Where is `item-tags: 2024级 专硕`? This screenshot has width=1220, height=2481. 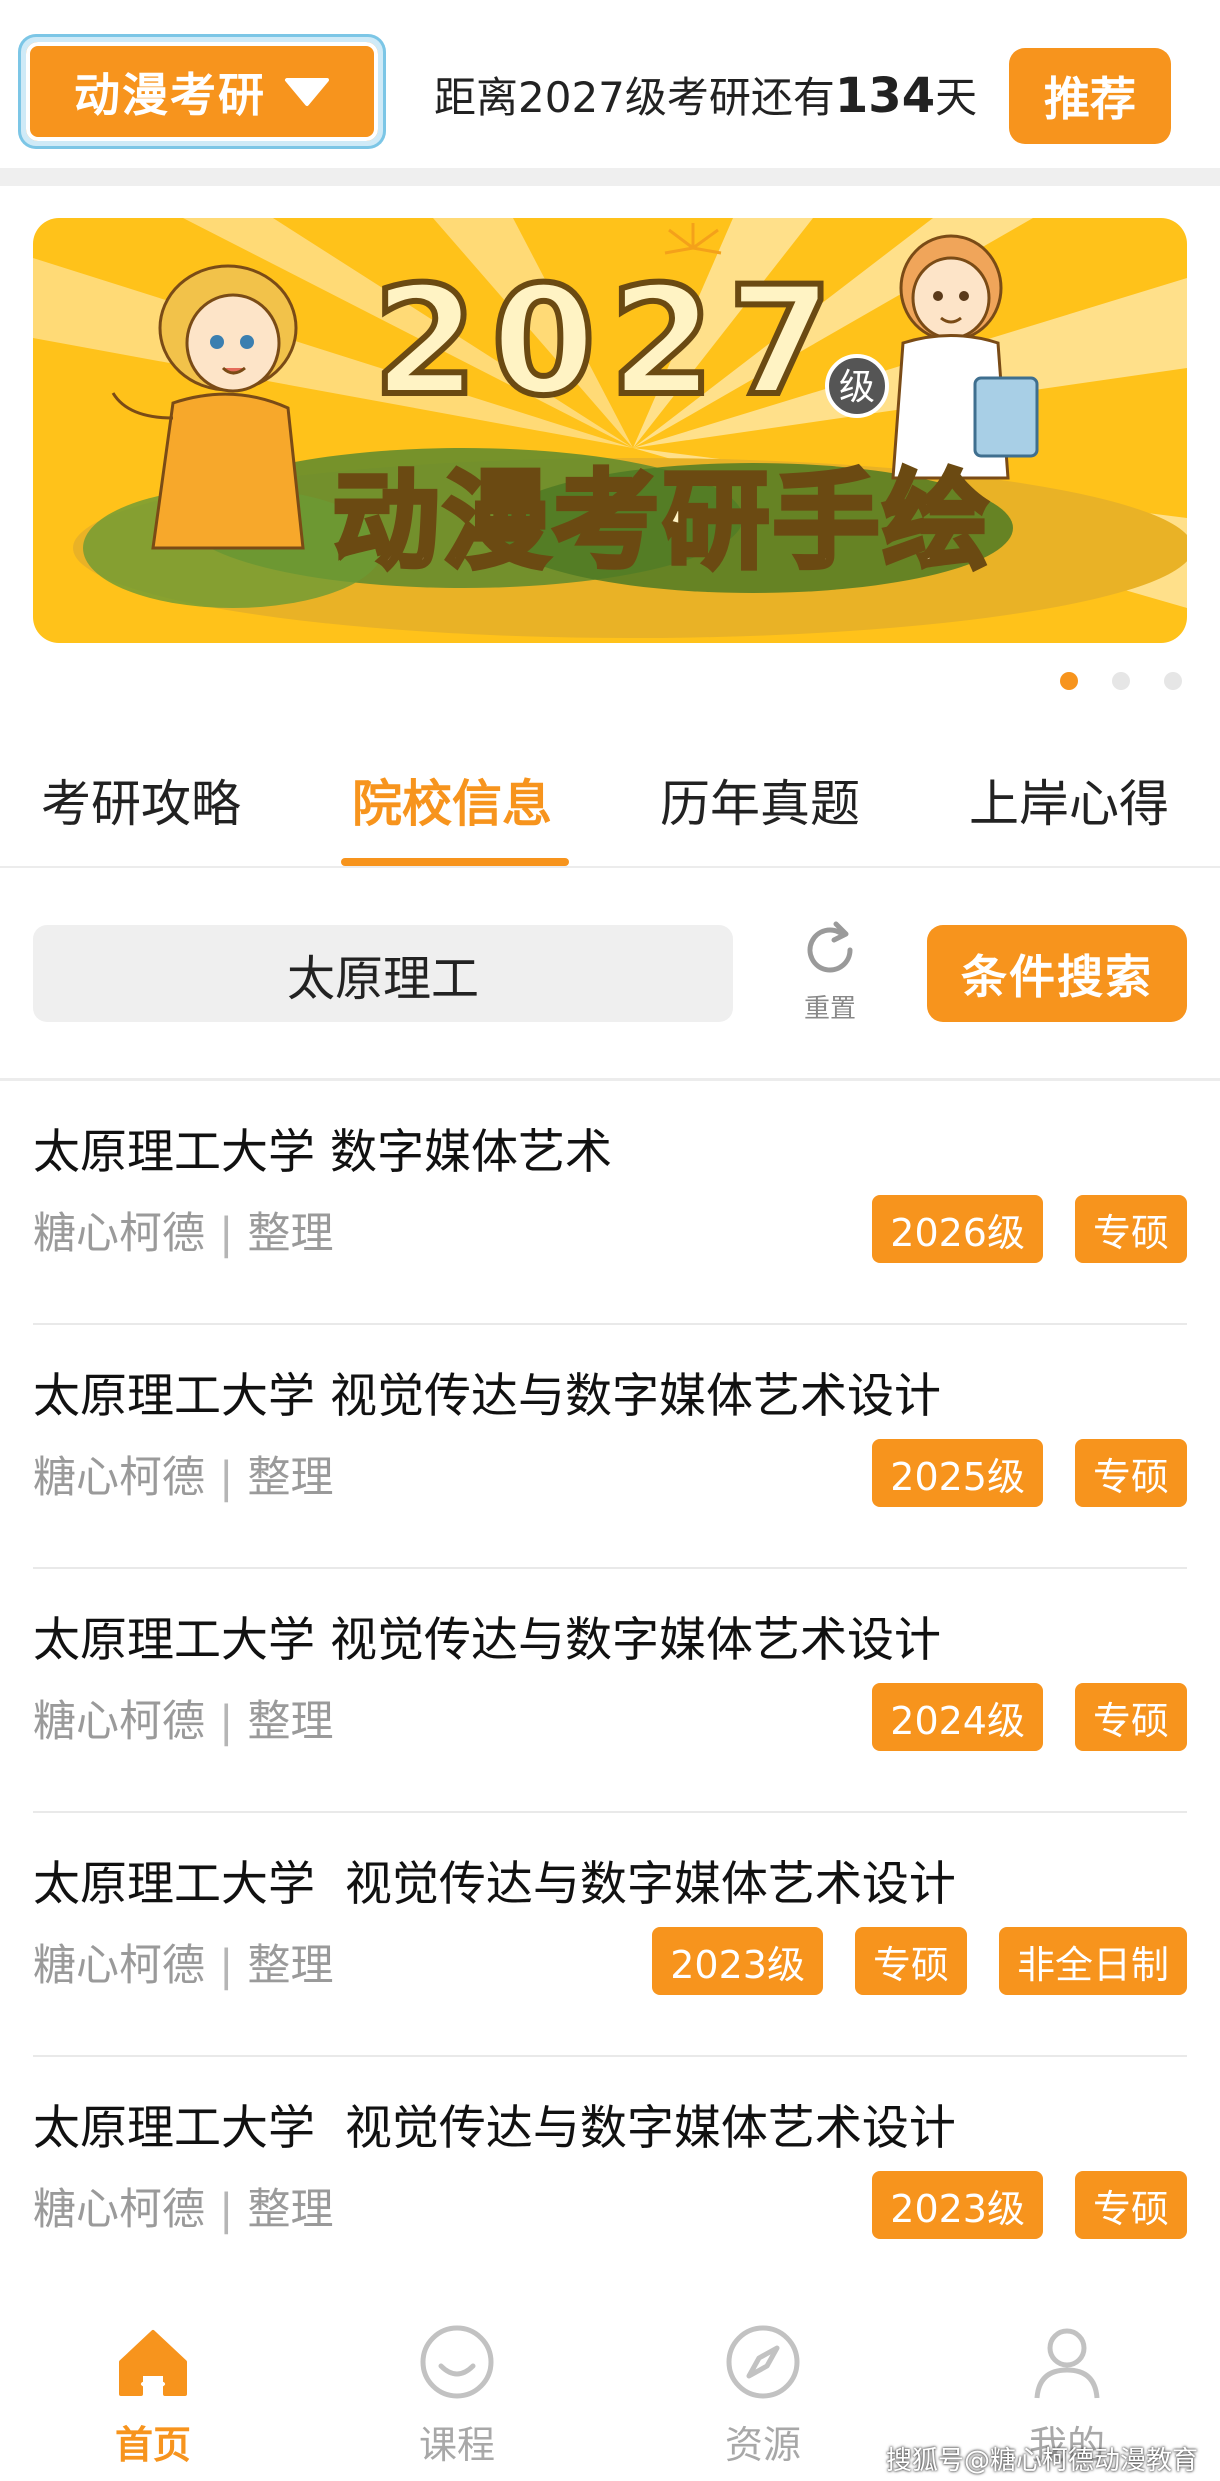
item-tags: 2024级 专硕 is located at coordinates (1029, 1717).